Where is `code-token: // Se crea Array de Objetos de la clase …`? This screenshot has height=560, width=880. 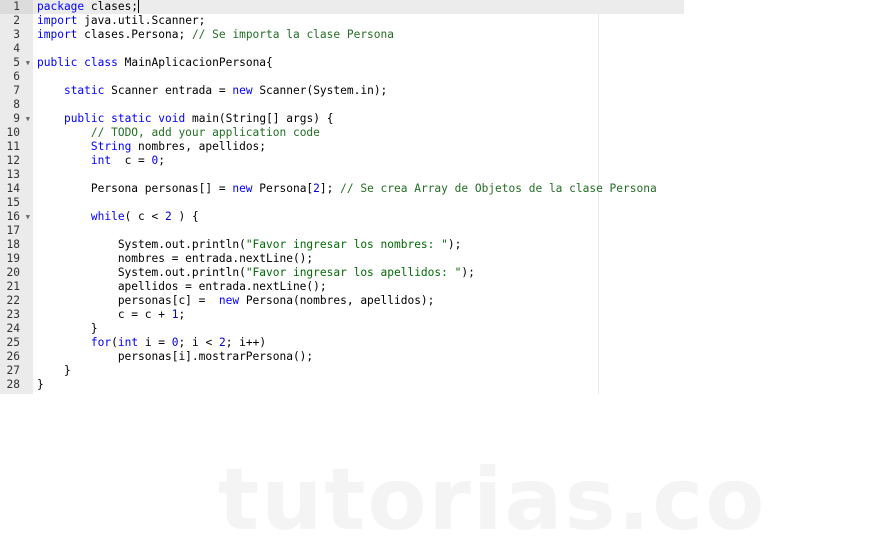 code-token: // Se crea Array de Objetos de la clase … is located at coordinates (498, 188).